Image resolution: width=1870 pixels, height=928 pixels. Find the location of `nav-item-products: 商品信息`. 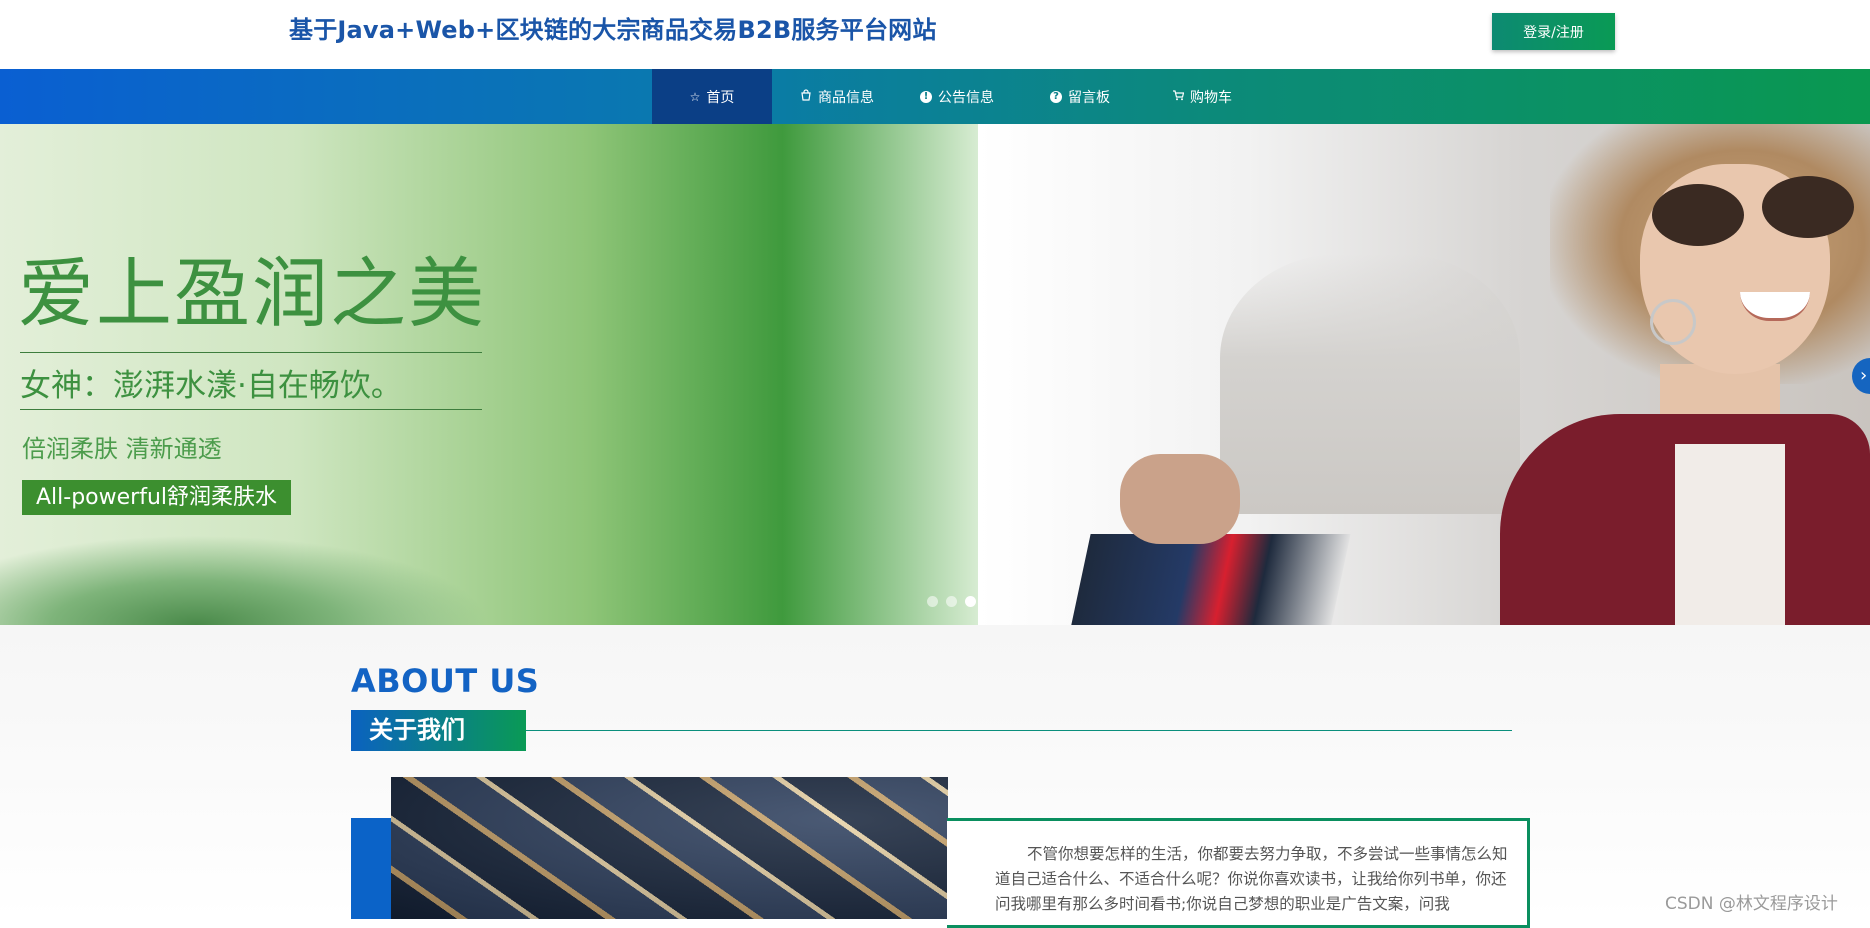

nav-item-products: 商品信息 is located at coordinates (837, 96).